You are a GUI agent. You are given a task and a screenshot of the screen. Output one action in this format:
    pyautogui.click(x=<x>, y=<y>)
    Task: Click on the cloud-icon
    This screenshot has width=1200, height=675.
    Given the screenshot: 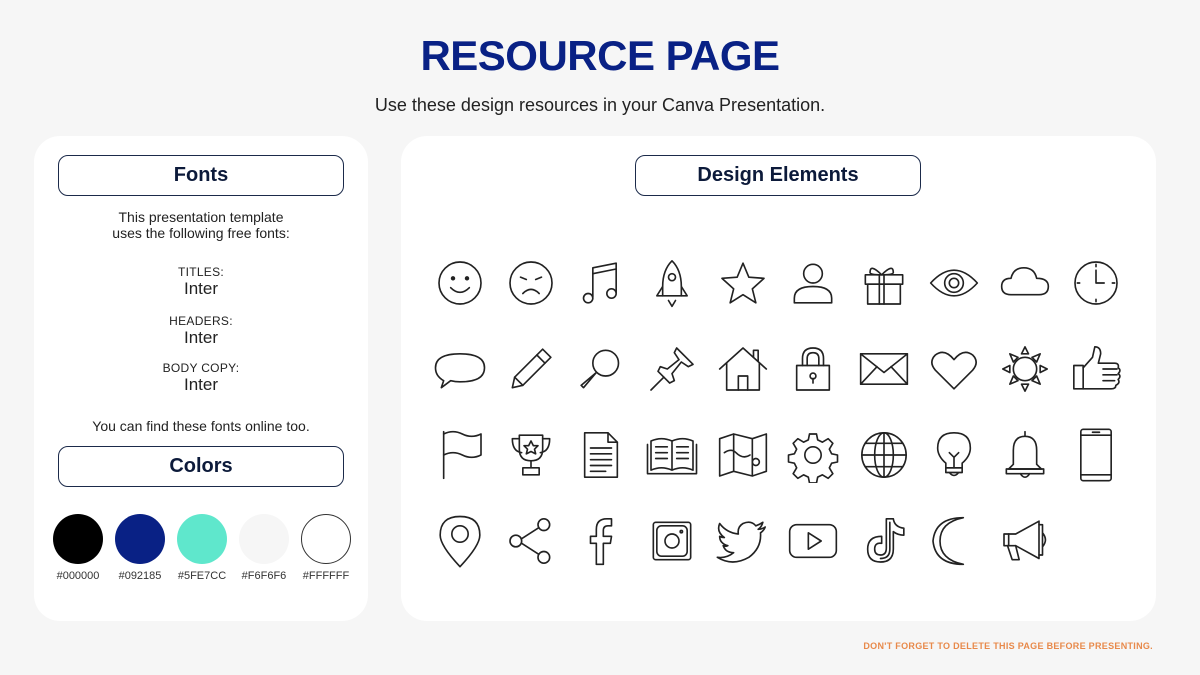 What is the action you would take?
    pyautogui.click(x=1025, y=283)
    